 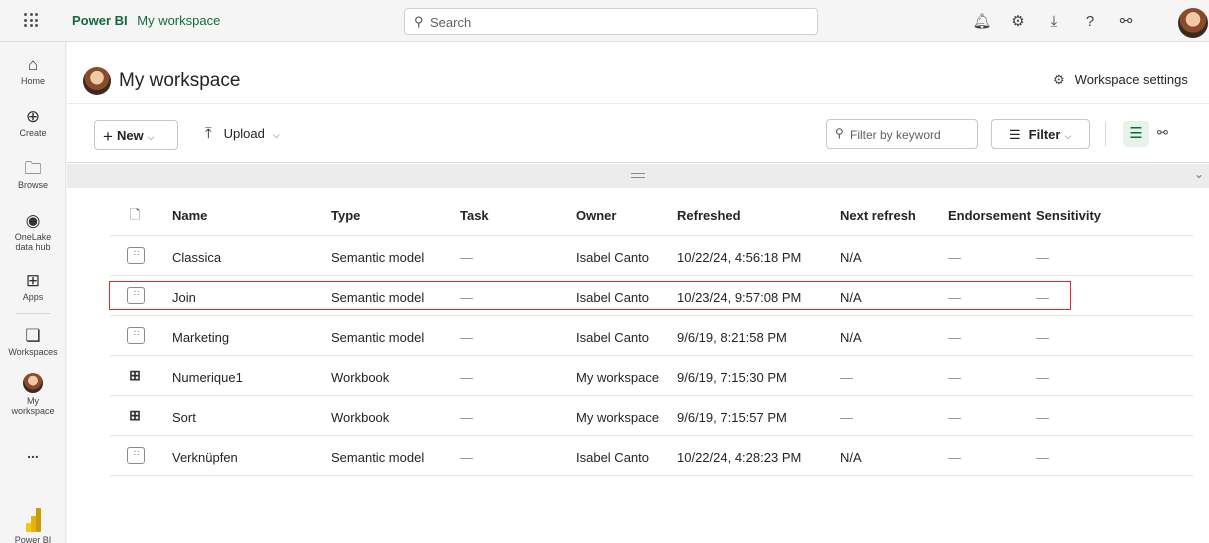 What do you see at coordinates (196, 257) in the screenshot?
I see `item-name: Classica` at bounding box center [196, 257].